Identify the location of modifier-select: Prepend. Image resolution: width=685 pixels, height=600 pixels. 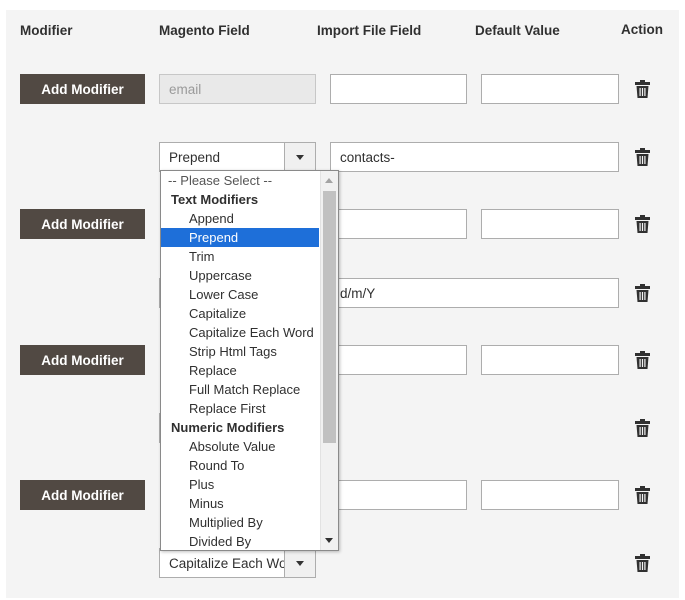
(237, 157).